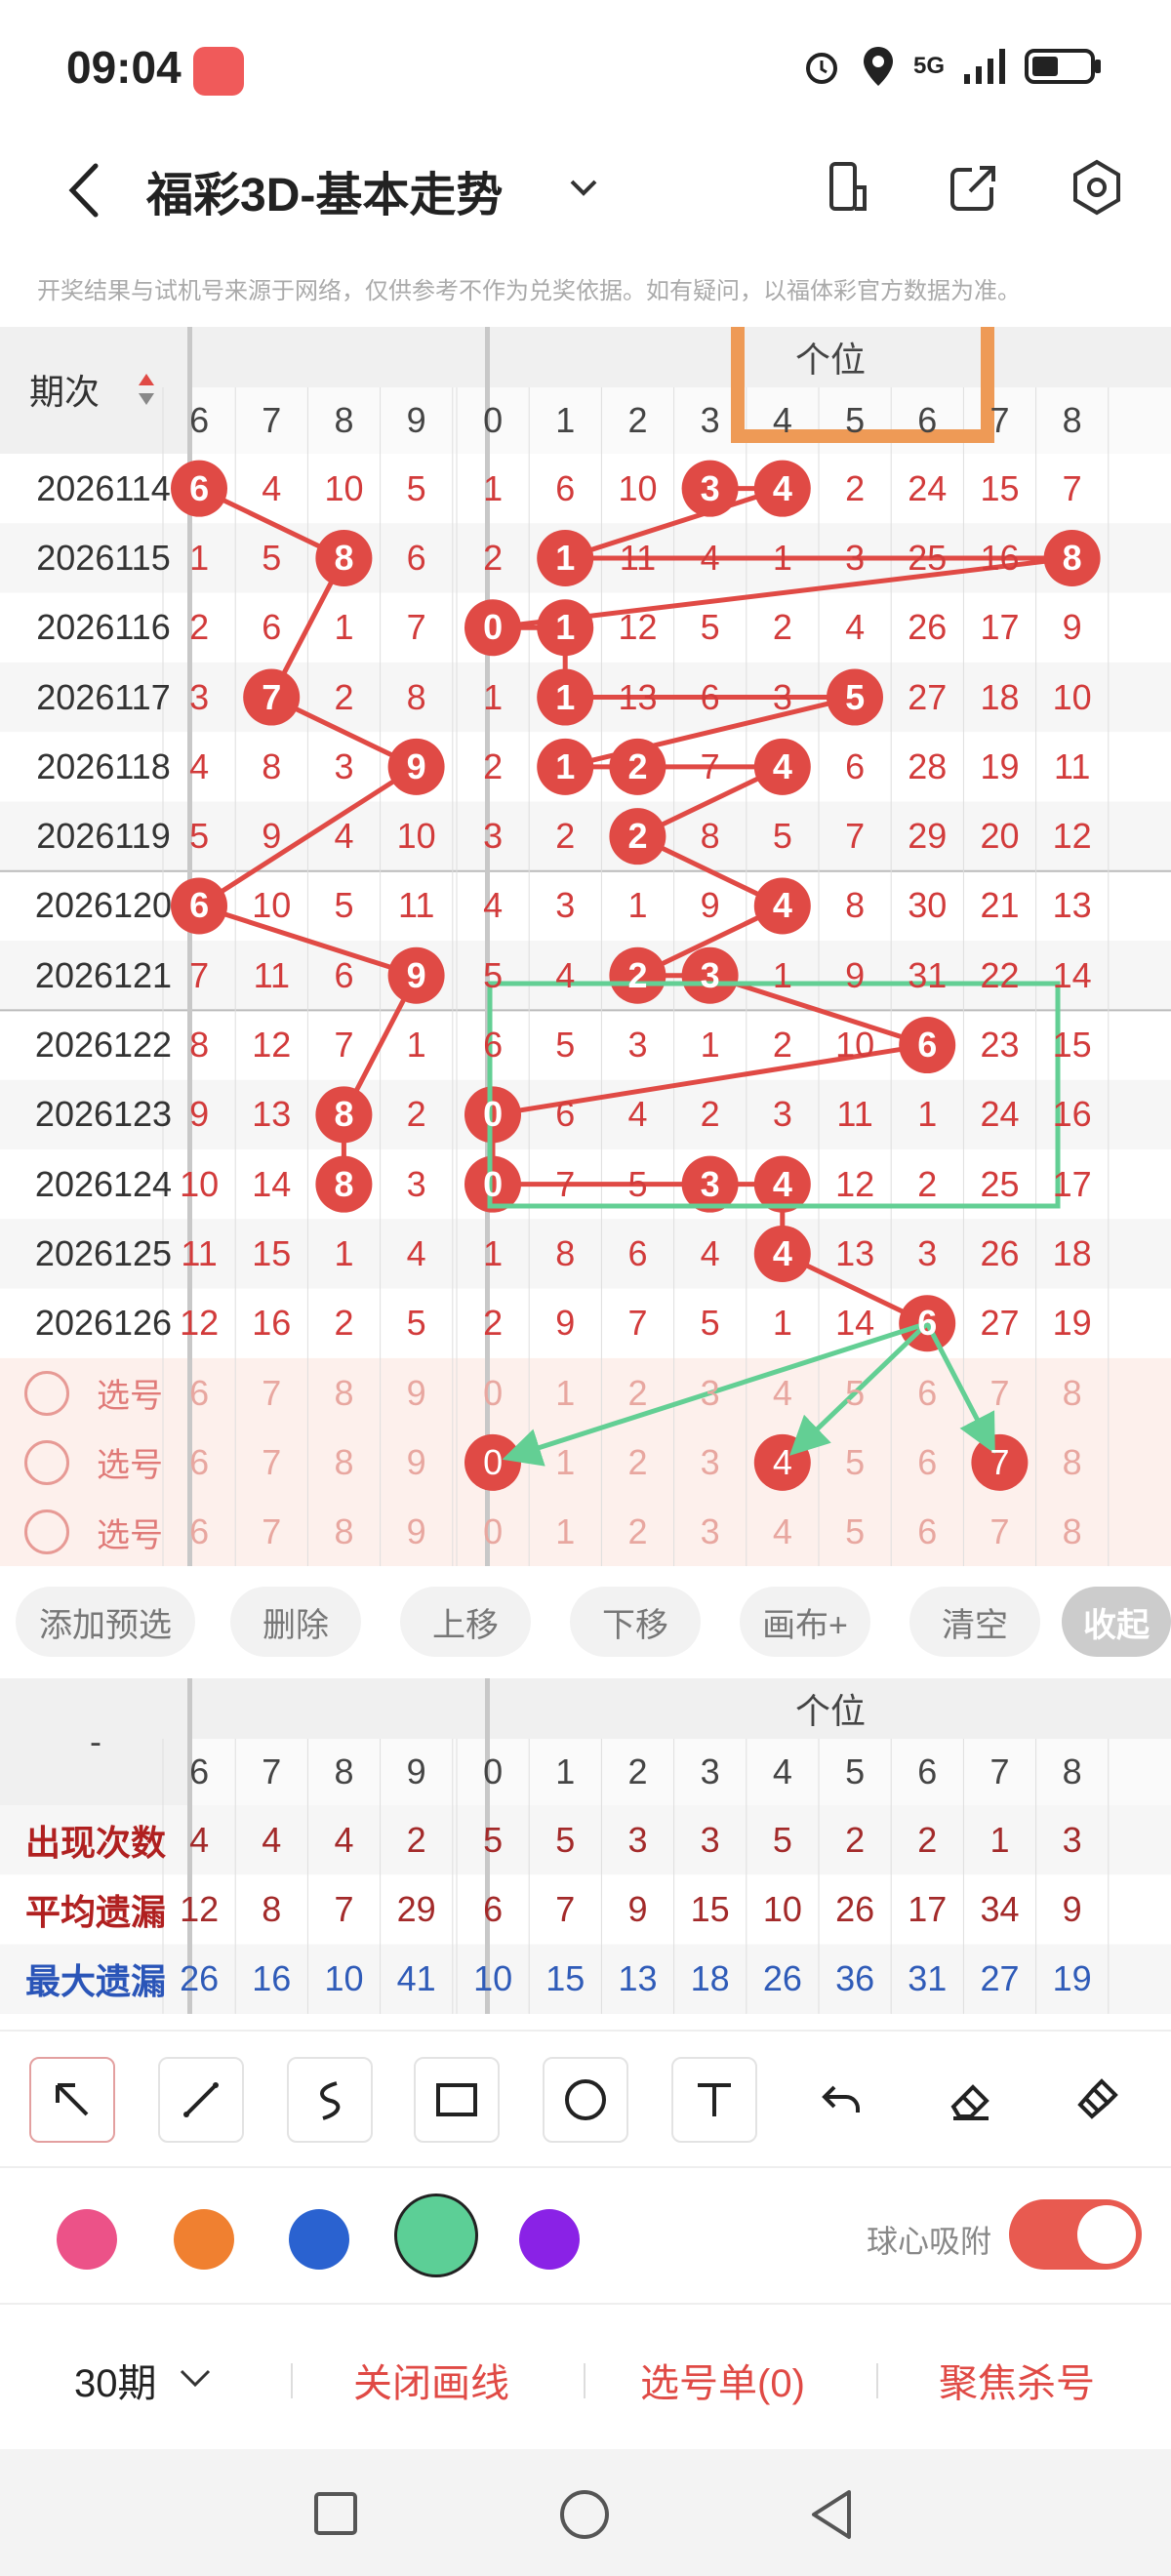  What do you see at coordinates (1097, 187) in the screenshot?
I see `settings-icon` at bounding box center [1097, 187].